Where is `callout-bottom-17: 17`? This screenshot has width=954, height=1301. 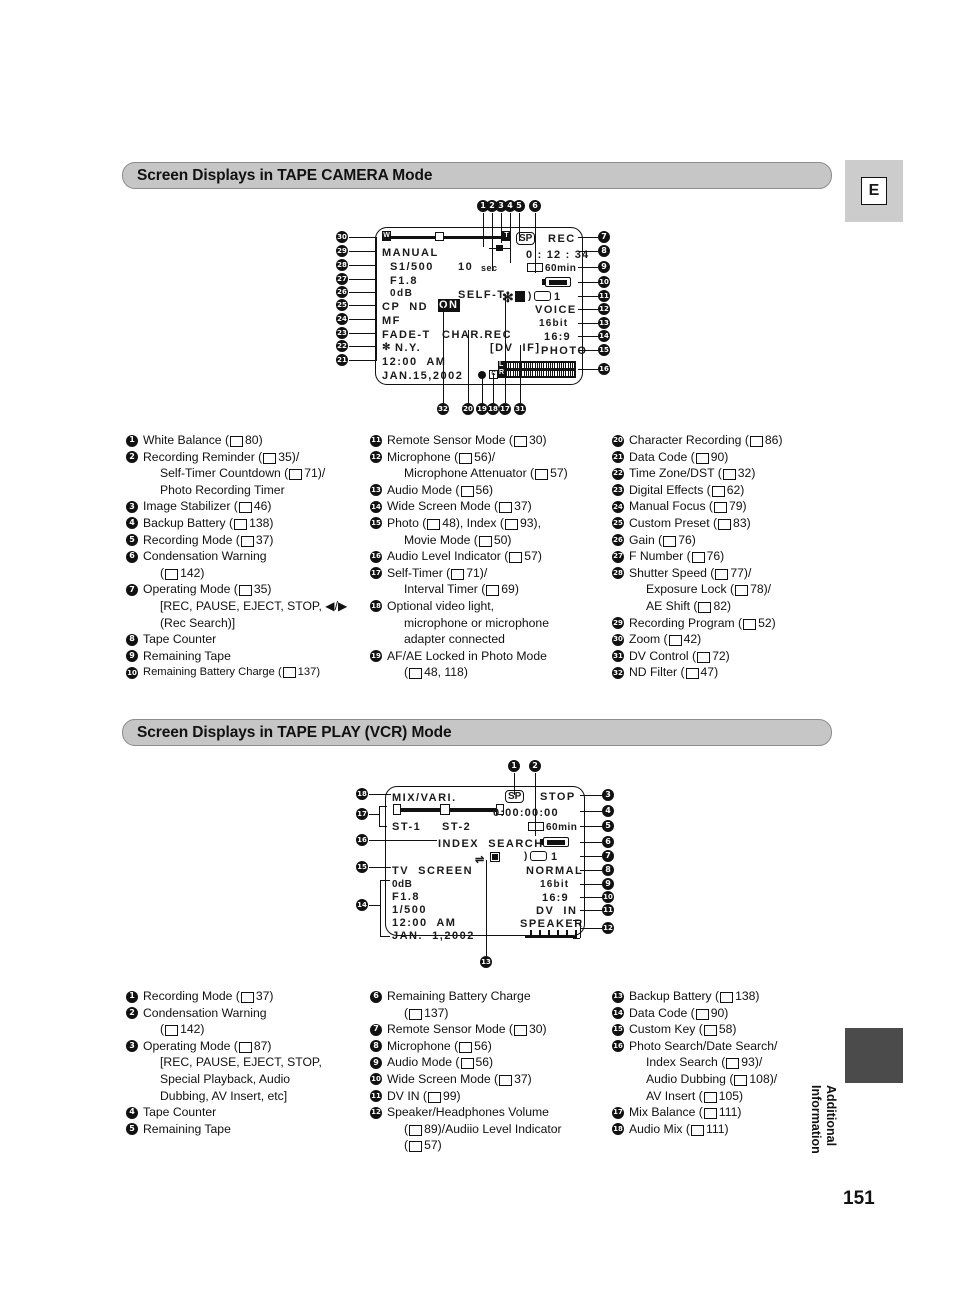
callout-bottom-17: 17 is located at coordinates (505, 409).